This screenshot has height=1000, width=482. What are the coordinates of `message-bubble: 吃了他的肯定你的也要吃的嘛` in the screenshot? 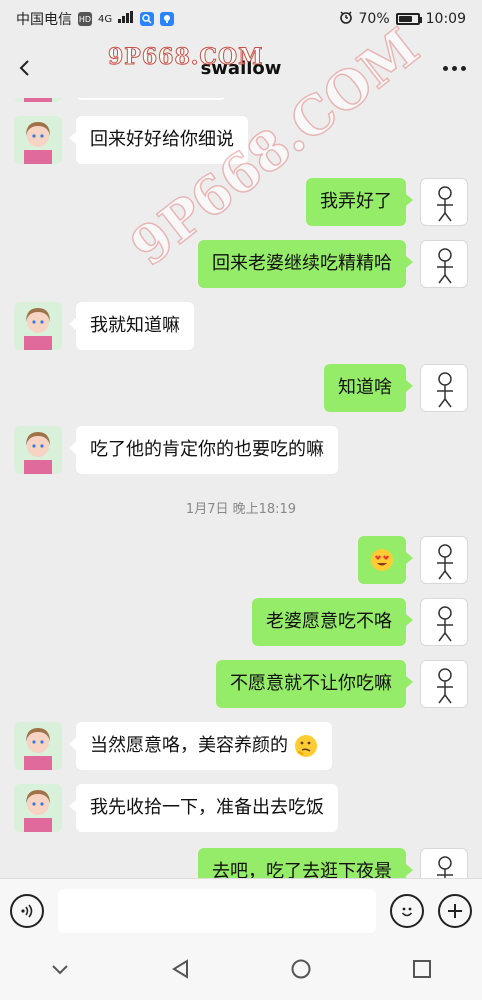 It's located at (203, 450).